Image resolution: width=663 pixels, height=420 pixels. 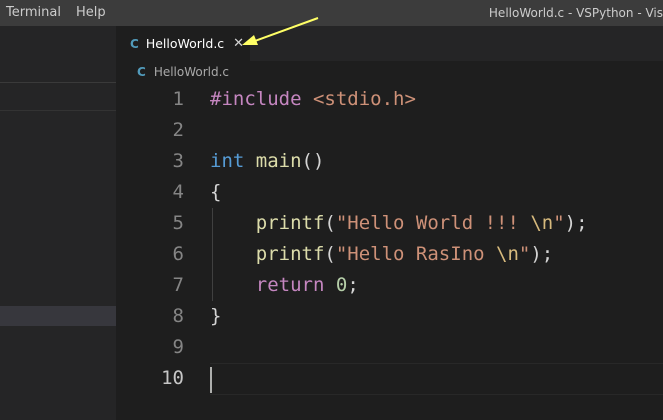 I want to click on annotation-arrow-shaft, so click(x=285, y=30).